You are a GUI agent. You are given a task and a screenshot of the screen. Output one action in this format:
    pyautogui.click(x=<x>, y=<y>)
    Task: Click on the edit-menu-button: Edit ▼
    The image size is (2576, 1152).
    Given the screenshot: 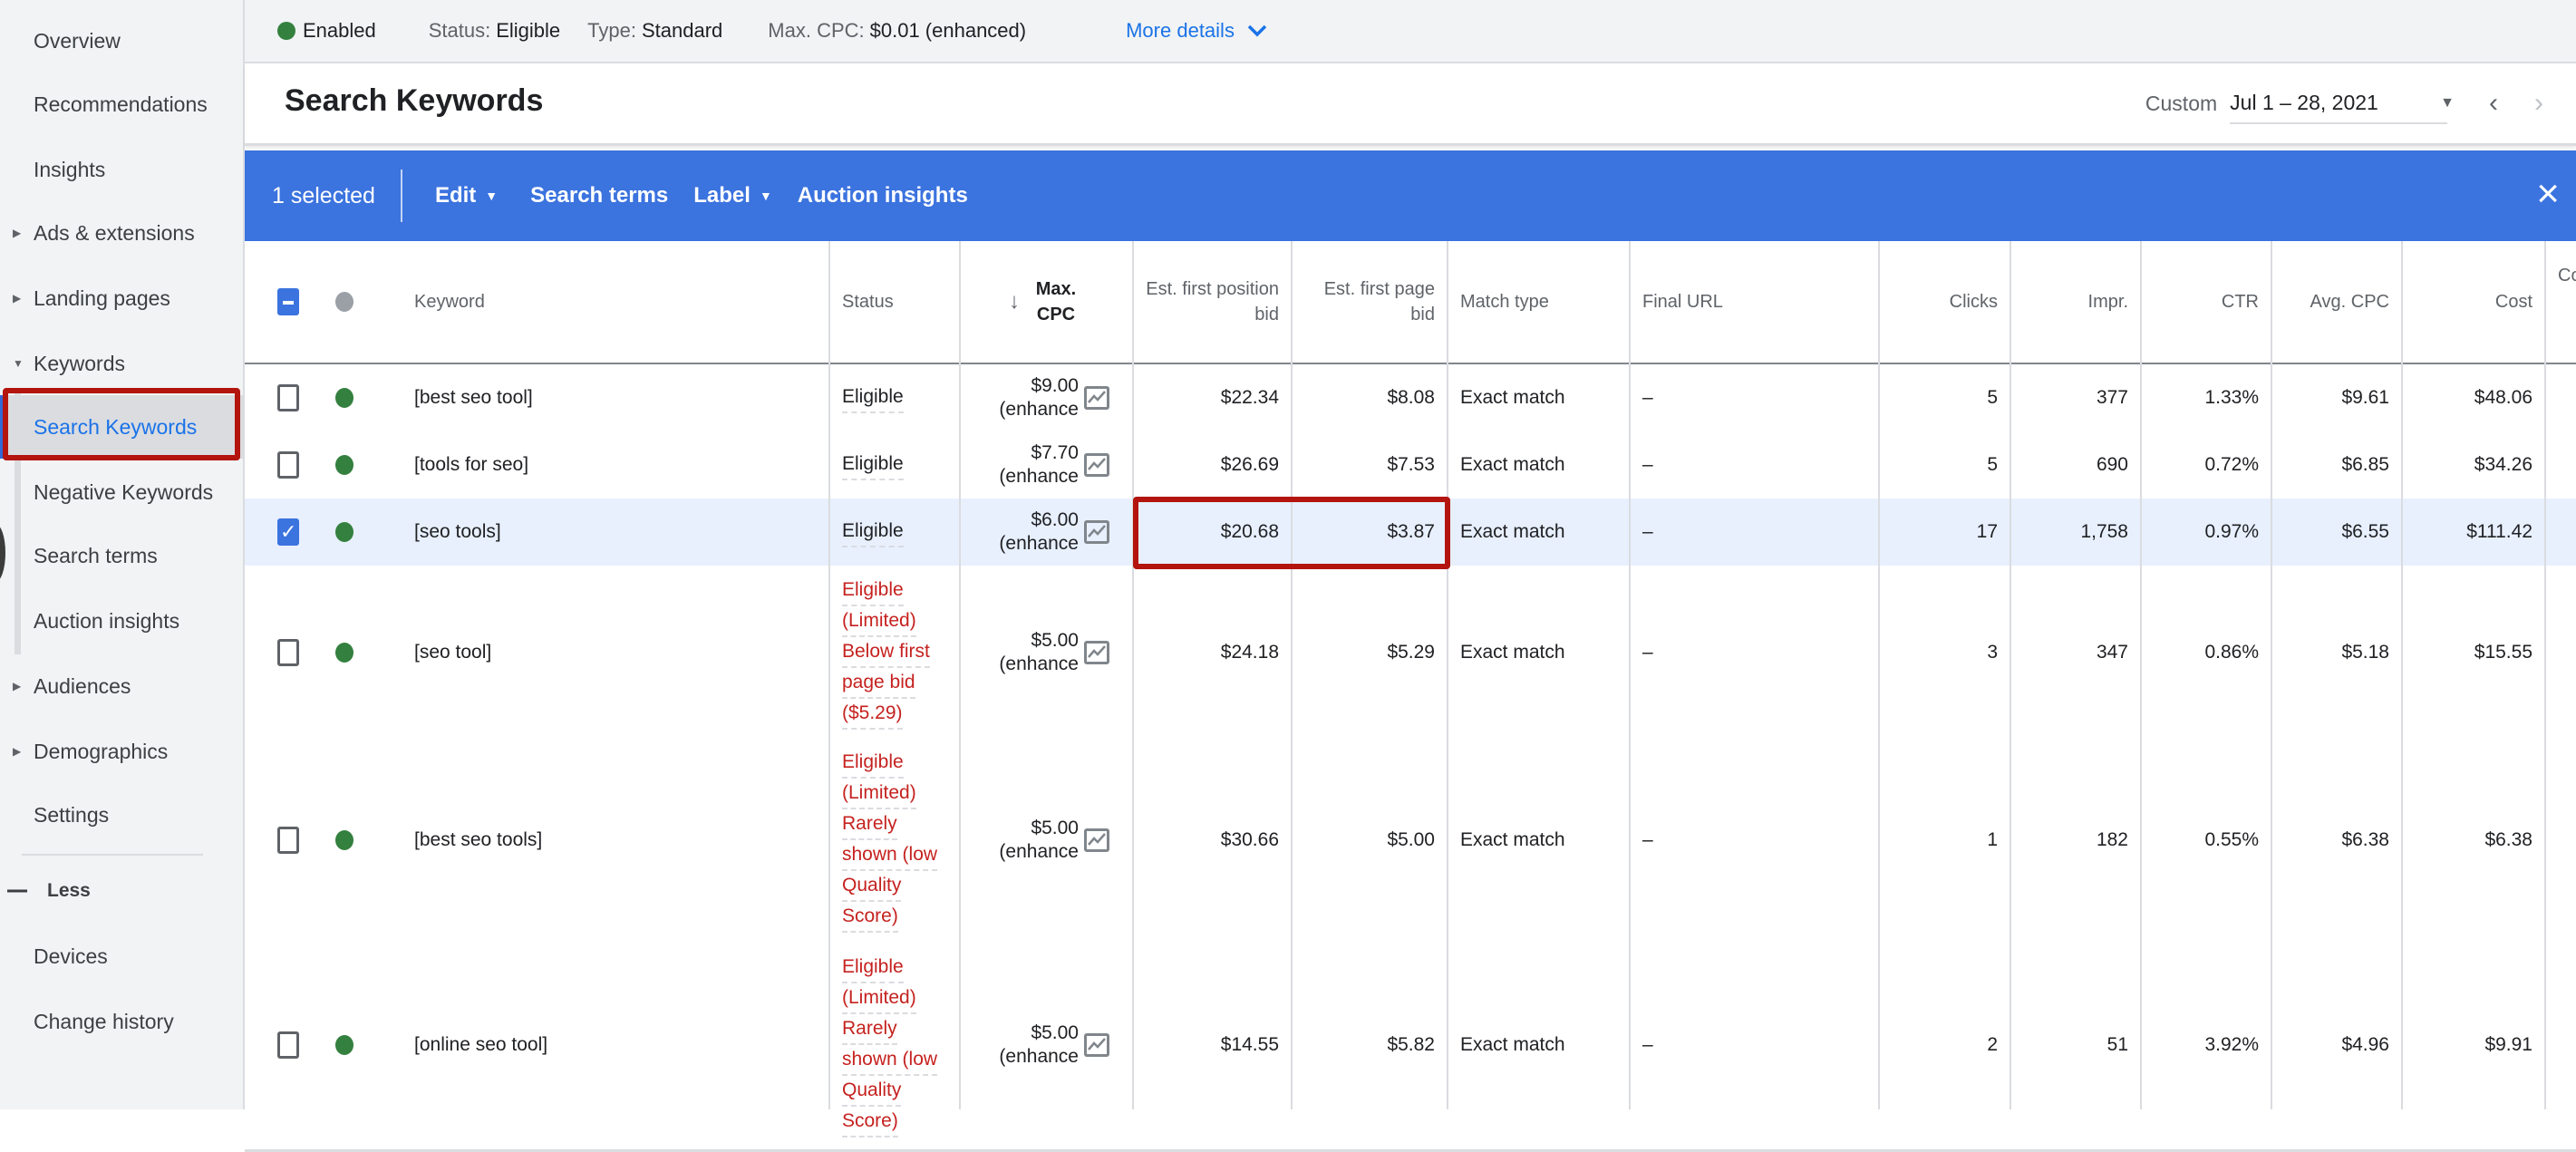 What is the action you would take?
    pyautogui.click(x=466, y=195)
    